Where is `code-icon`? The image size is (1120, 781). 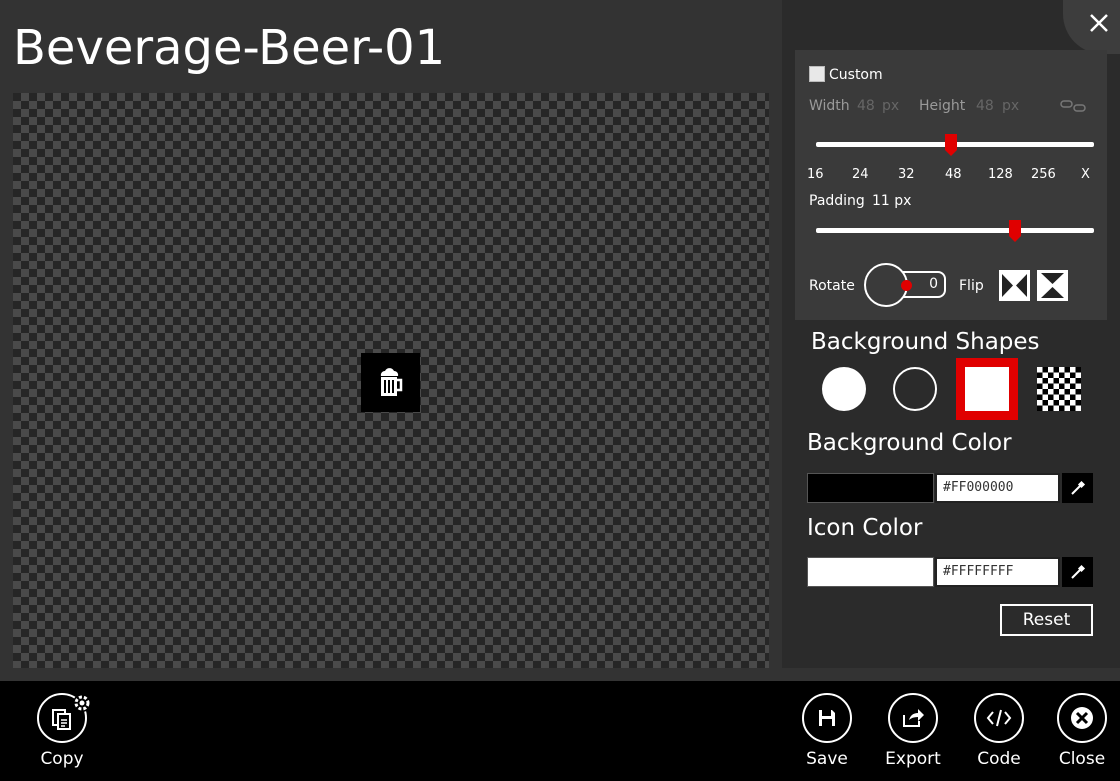 code-icon is located at coordinates (999, 718).